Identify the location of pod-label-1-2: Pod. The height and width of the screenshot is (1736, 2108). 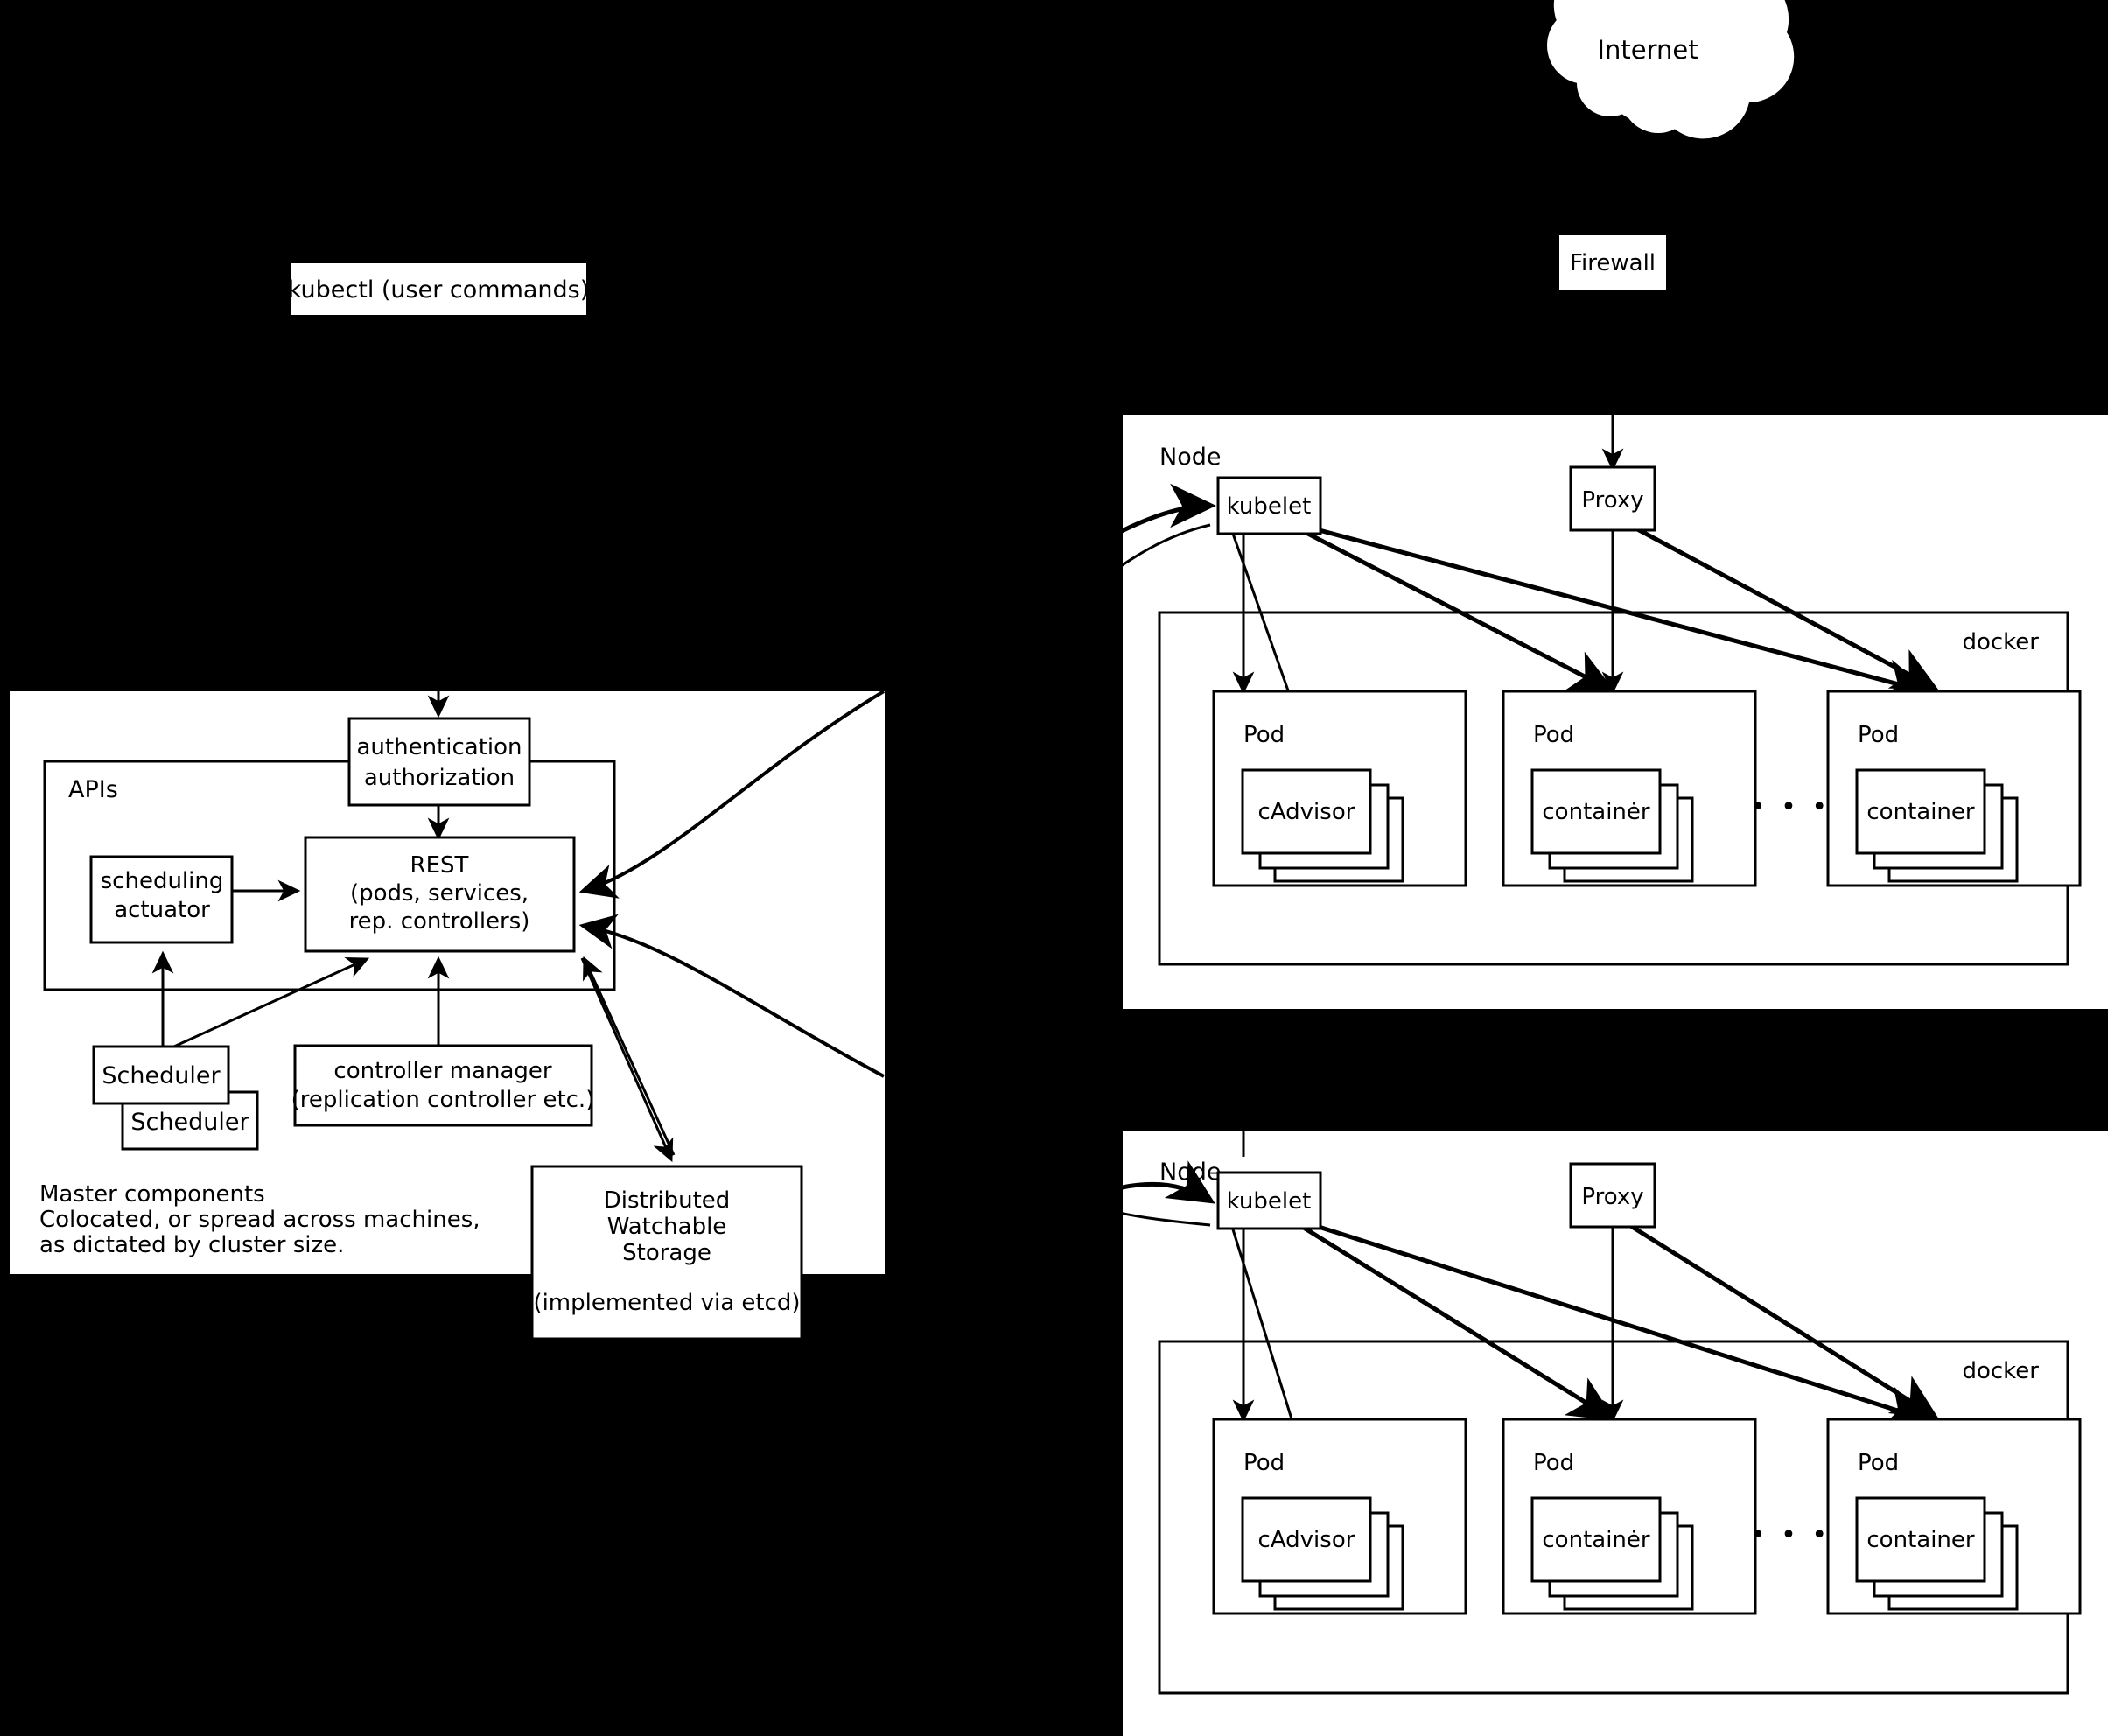
(1553, 735).